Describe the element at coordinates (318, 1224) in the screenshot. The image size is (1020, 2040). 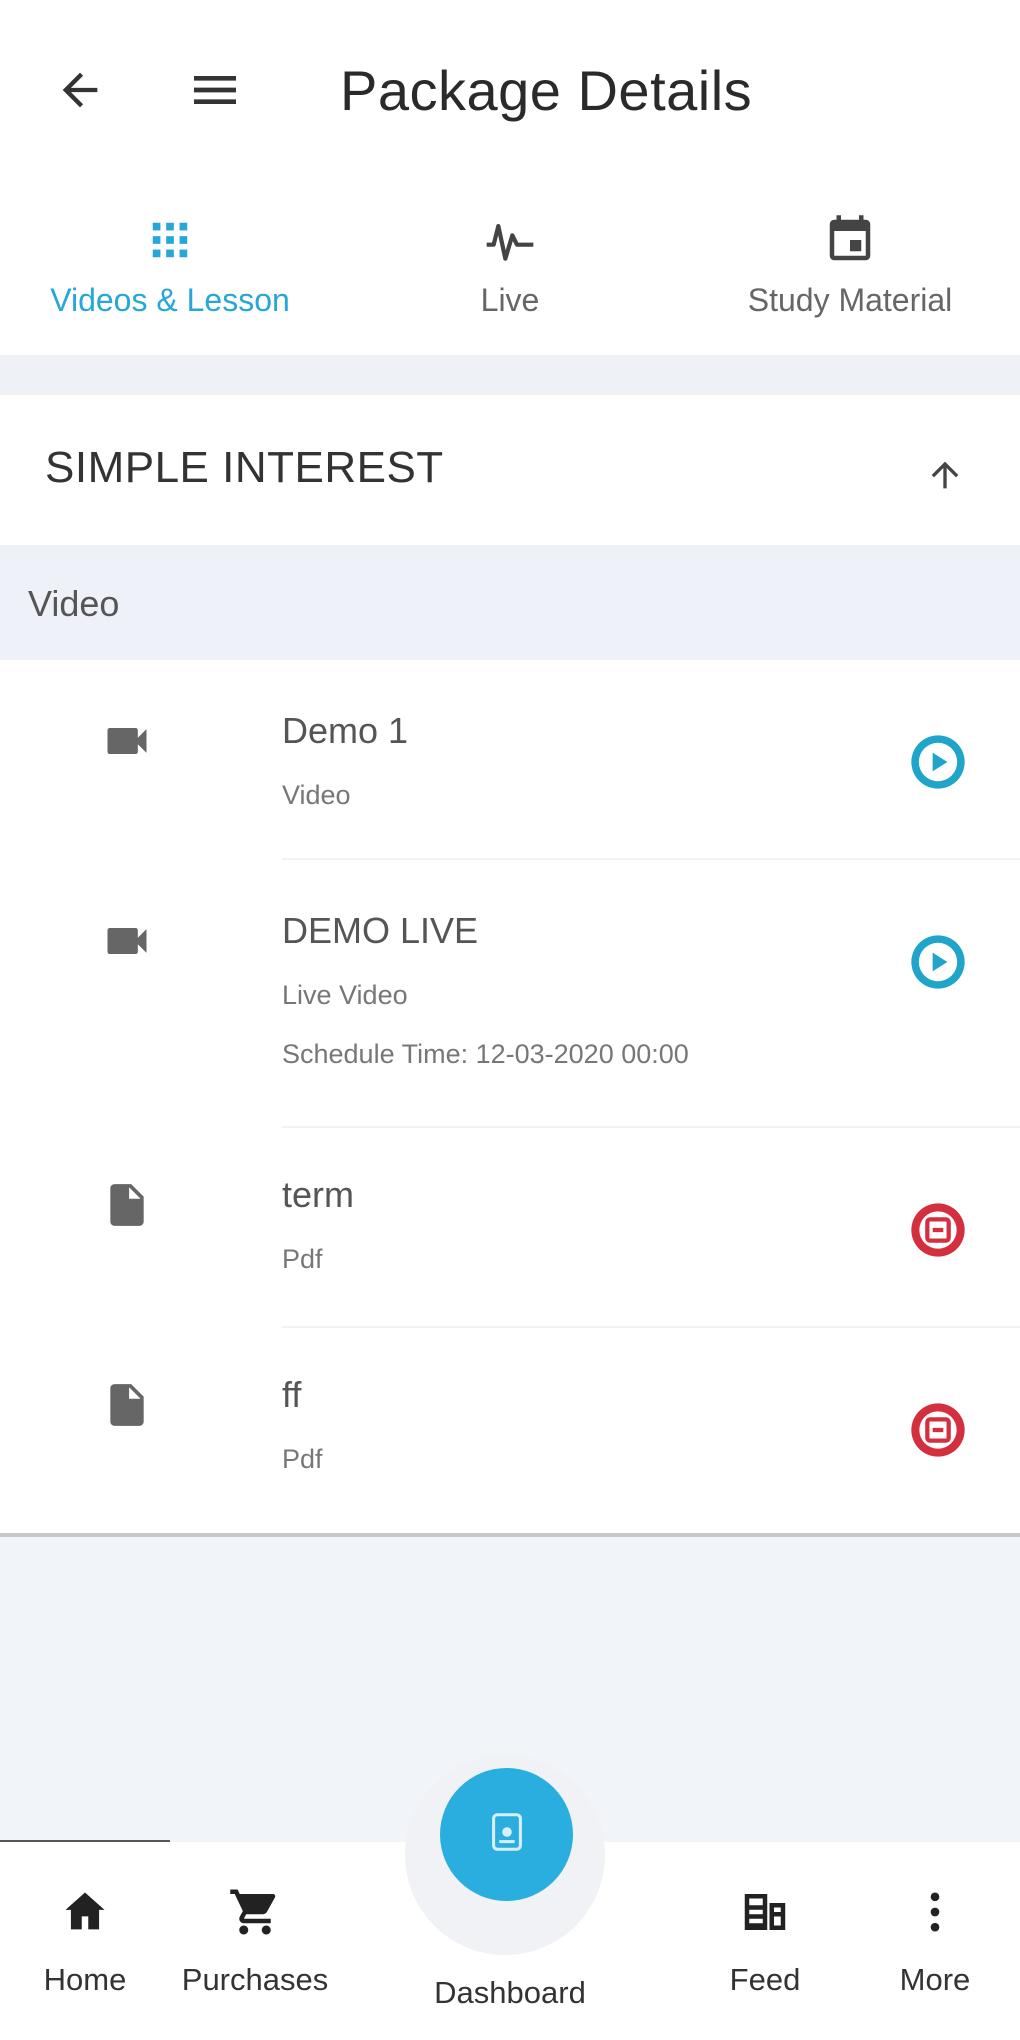
I see `item-text: term Pdf` at that location.